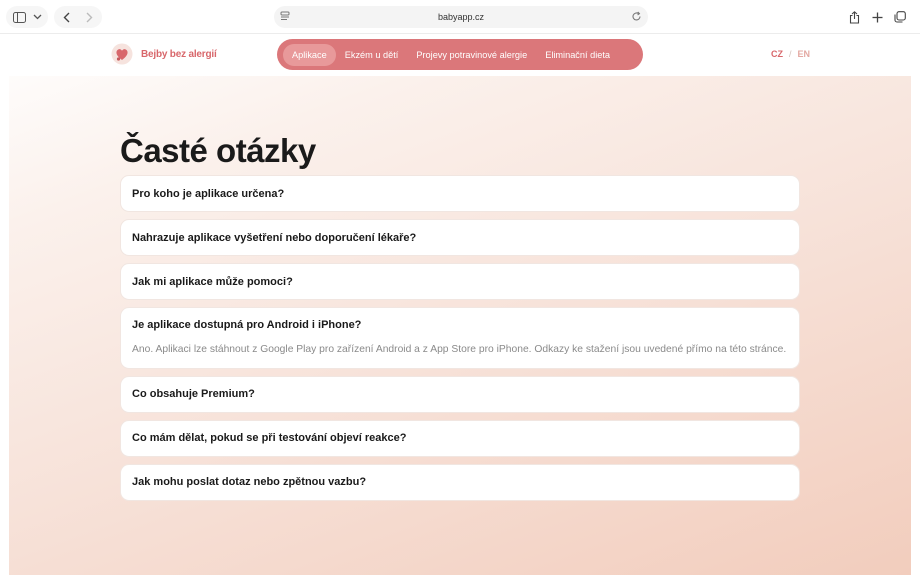 This screenshot has height=575, width=920. I want to click on faq-item: Pro koho je aplikace určena?, so click(460, 193).